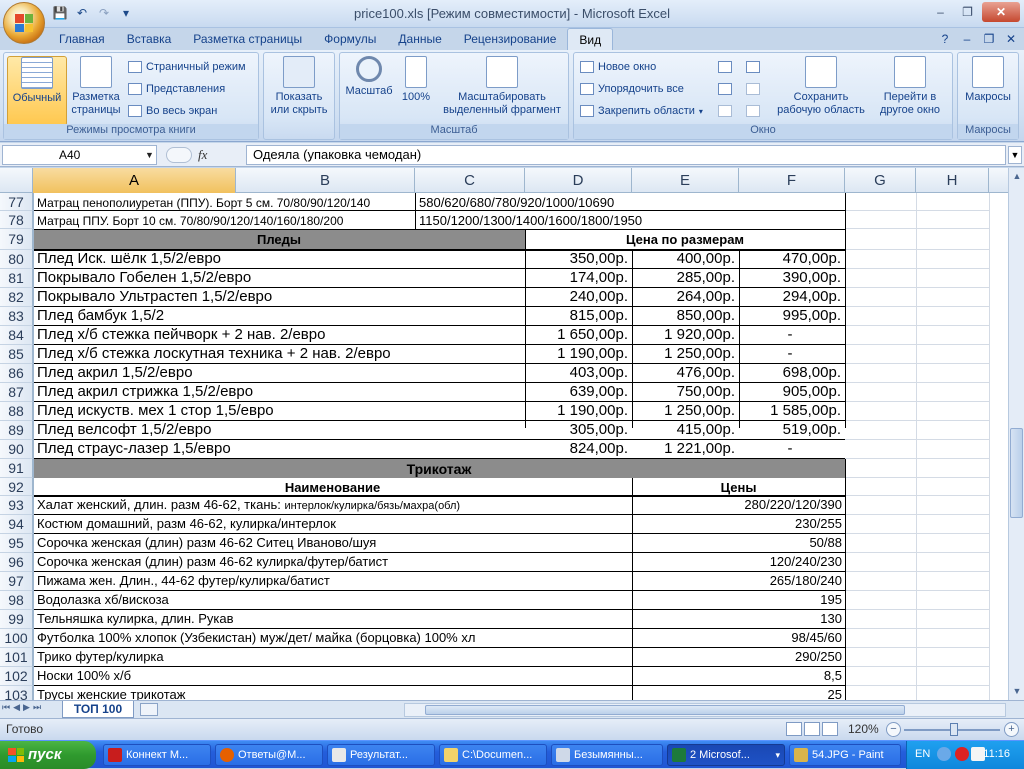 The image size is (1024, 769). Describe the element at coordinates (149, 709) in the screenshot. I see `insert-sheet-icon` at that location.